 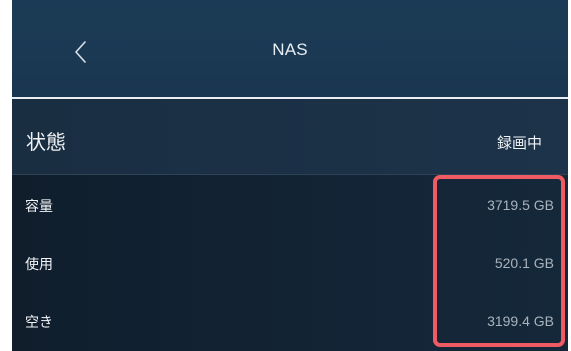 I want to click on used-label: 使用, so click(x=39, y=265).